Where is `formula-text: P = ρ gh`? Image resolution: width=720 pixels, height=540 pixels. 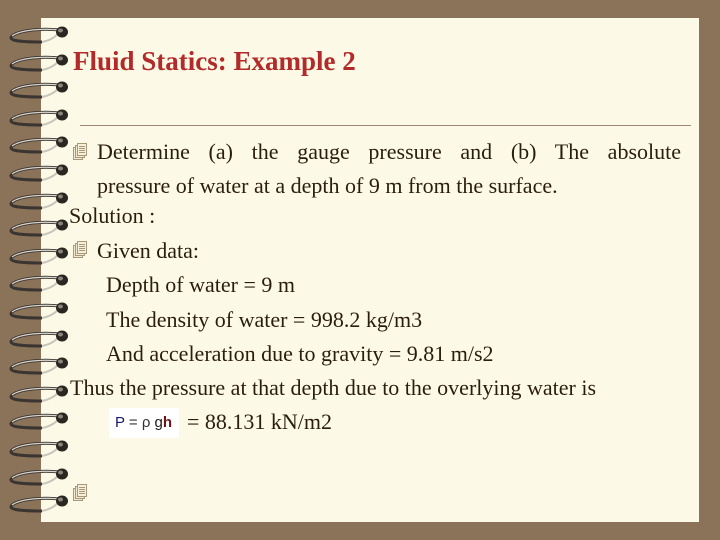
formula-text: P = ρ gh is located at coordinates (143, 422).